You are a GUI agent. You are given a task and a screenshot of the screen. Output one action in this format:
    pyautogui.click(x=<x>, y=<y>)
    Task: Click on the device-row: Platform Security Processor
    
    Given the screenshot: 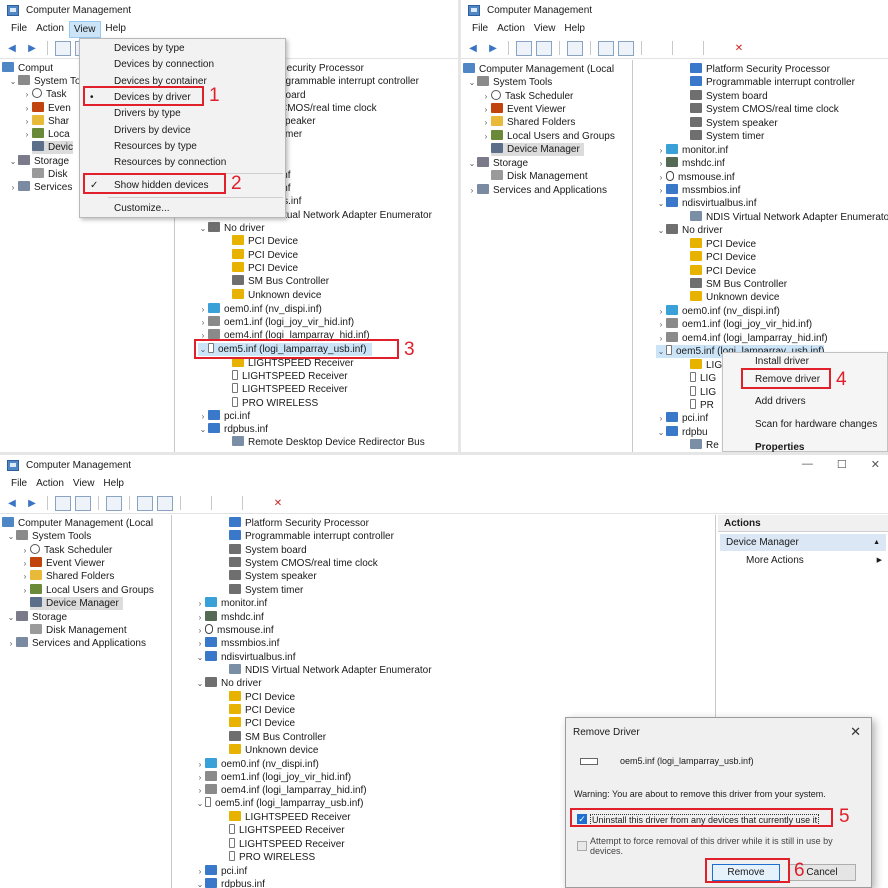 What is the action you would take?
    pyautogui.click(x=760, y=69)
    